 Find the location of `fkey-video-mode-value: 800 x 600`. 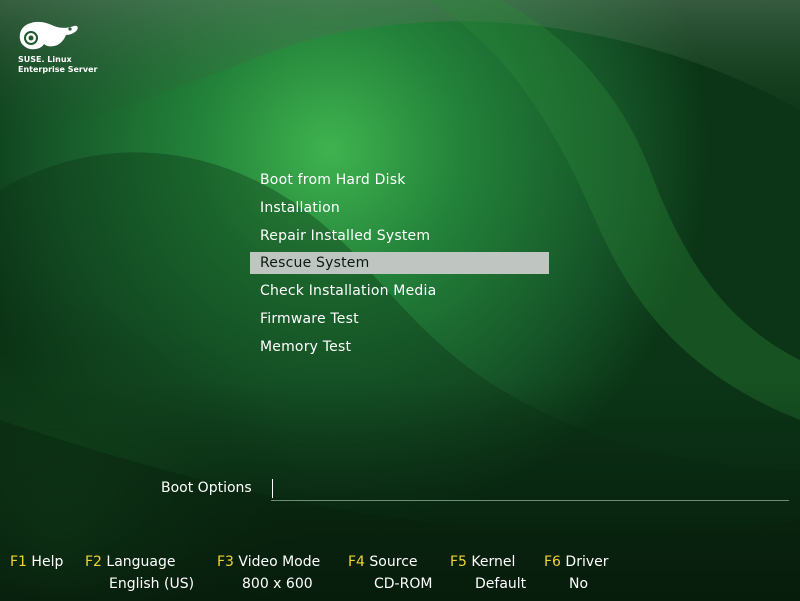

fkey-video-mode-value: 800 x 600 is located at coordinates (277, 584).